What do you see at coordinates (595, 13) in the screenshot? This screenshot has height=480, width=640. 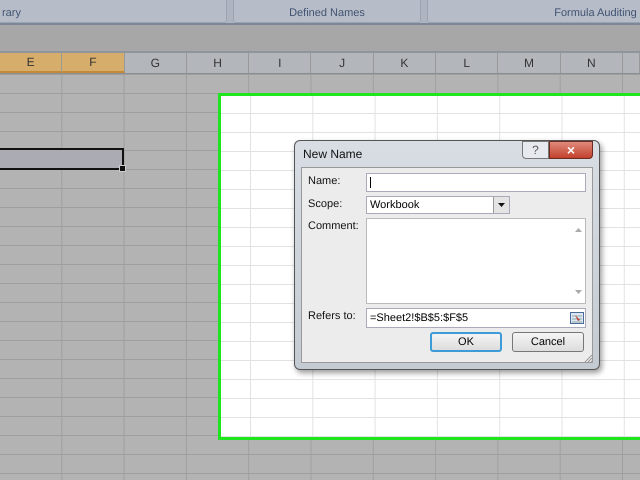 I see `ribbon-group-label: Formula Auditing` at bounding box center [595, 13].